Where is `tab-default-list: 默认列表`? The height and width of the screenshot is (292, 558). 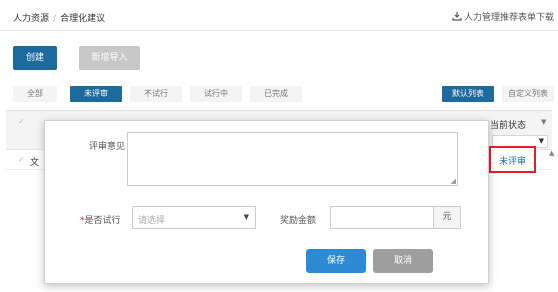
tab-default-list: 默认列表 is located at coordinates (468, 94).